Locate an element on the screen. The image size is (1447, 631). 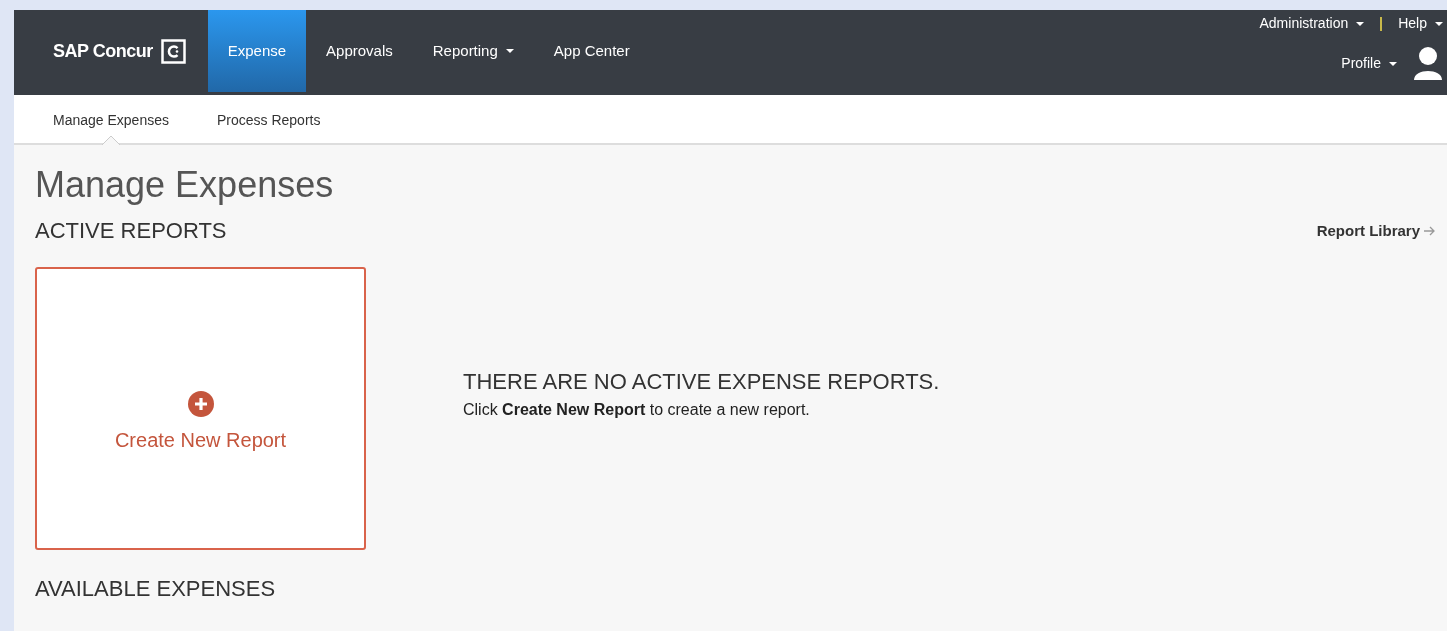
user-avatar-icon is located at coordinates (1428, 63).